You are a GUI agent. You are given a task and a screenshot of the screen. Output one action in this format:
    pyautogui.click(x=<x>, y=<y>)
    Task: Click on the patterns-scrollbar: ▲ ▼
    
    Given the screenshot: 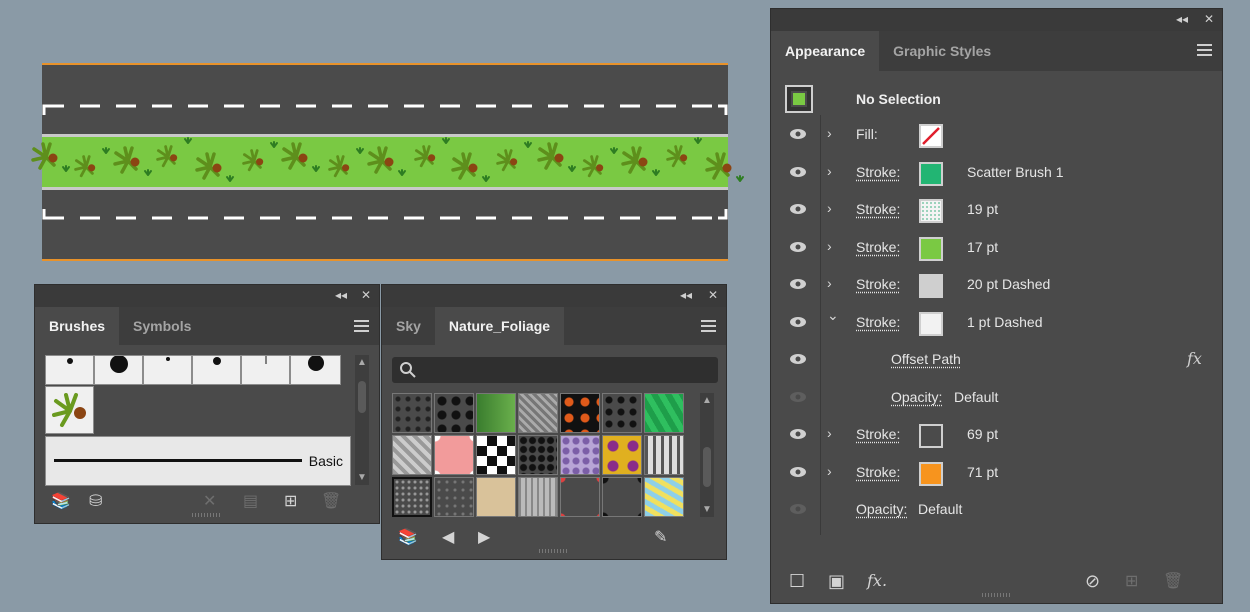 What is the action you would take?
    pyautogui.click(x=707, y=455)
    